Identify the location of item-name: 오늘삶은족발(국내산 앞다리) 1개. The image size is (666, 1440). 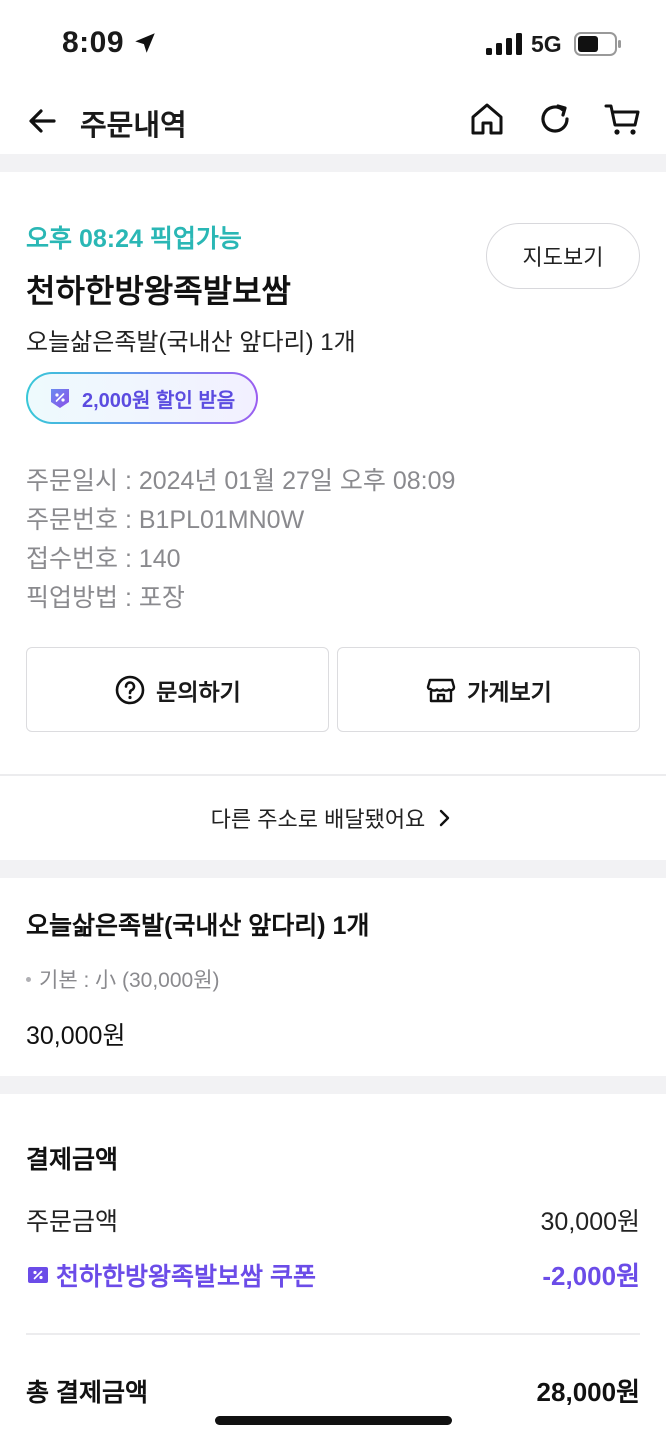
(198, 926).